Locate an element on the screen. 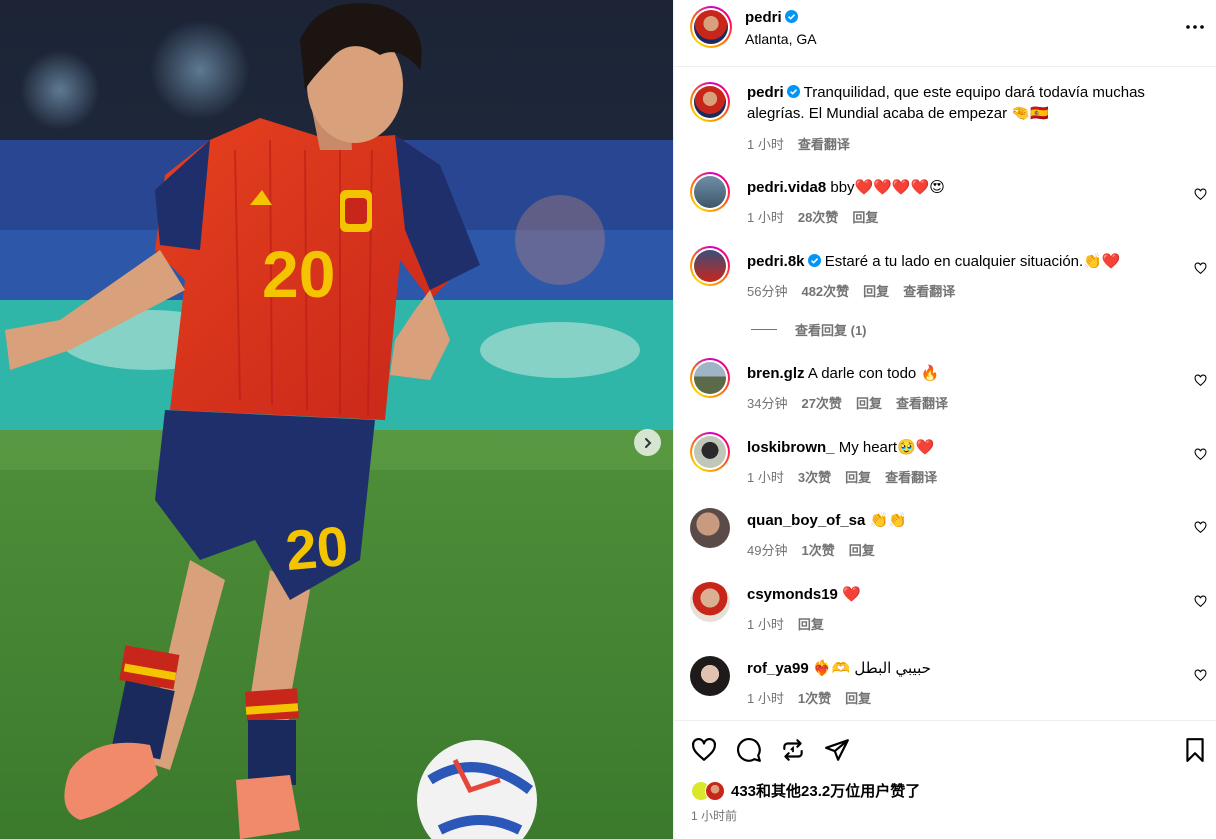 The height and width of the screenshot is (839, 1216). share-icon is located at coordinates (837, 750).